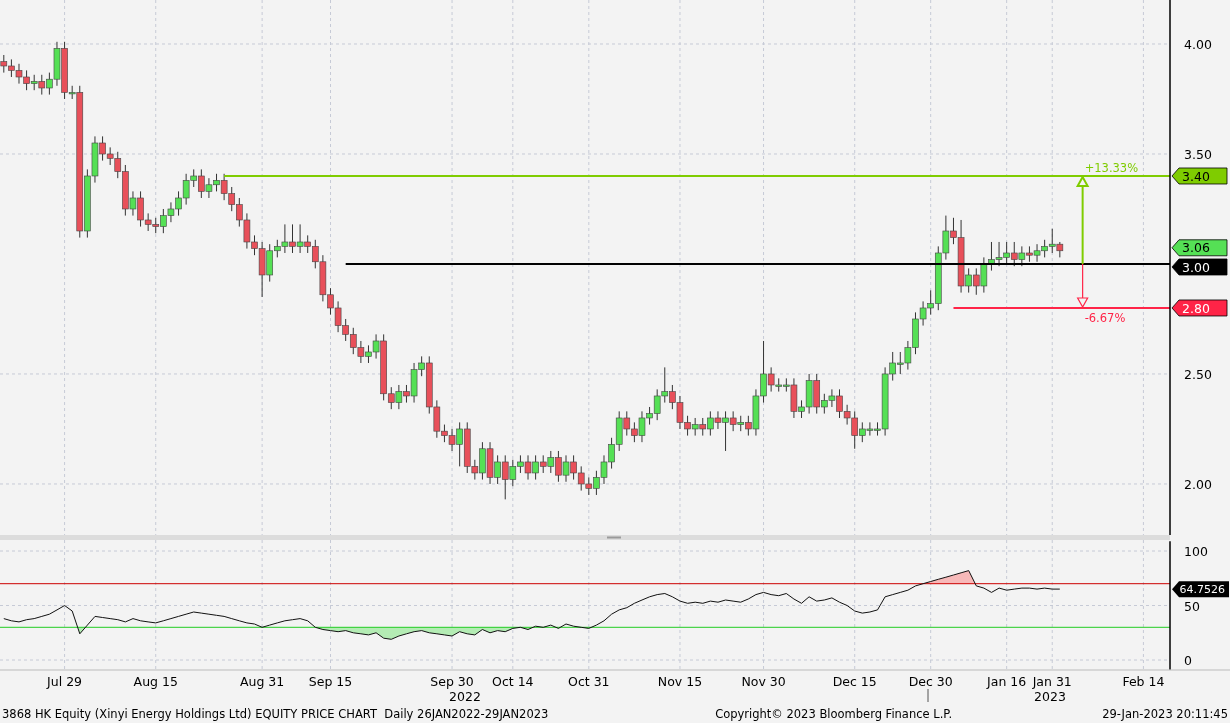  Describe the element at coordinates (1192, 606) in the screenshot. I see `axis-tick-label: 50` at that location.